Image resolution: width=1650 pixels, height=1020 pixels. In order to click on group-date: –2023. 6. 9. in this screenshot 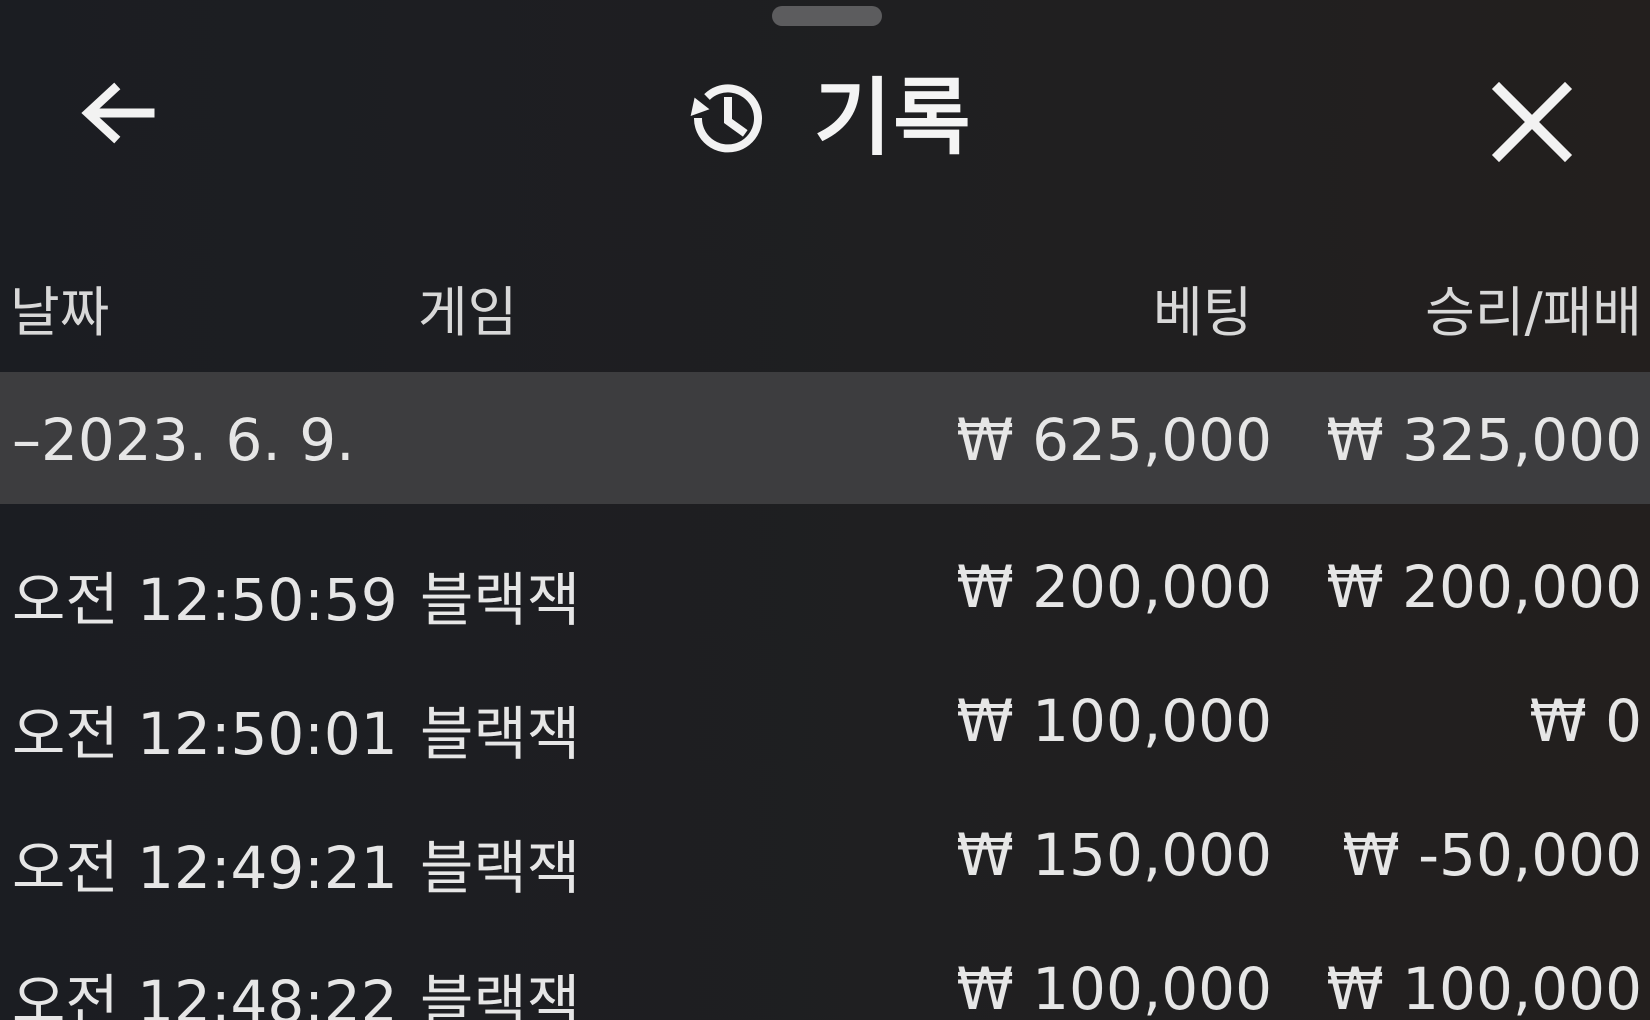, I will do `click(183, 440)`.